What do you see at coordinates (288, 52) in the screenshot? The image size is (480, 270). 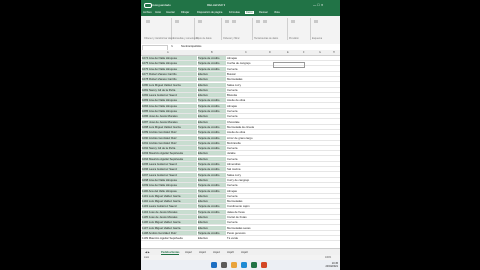 I see `col-header: E` at bounding box center [288, 52].